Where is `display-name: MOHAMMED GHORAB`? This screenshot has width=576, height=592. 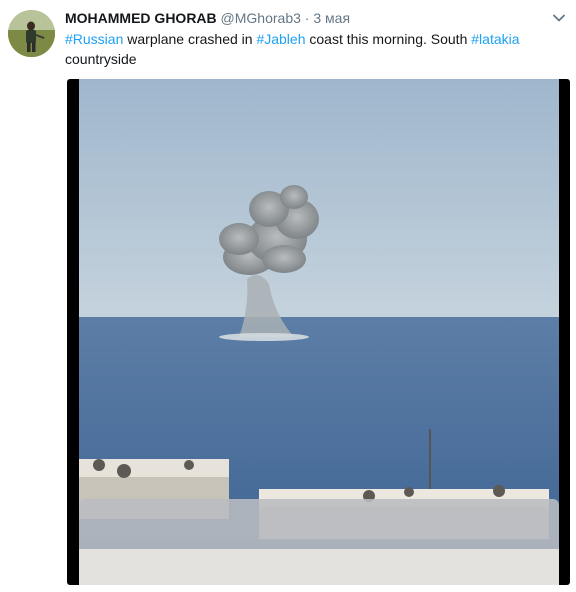
display-name: MOHAMMED GHORAB is located at coordinates (141, 18).